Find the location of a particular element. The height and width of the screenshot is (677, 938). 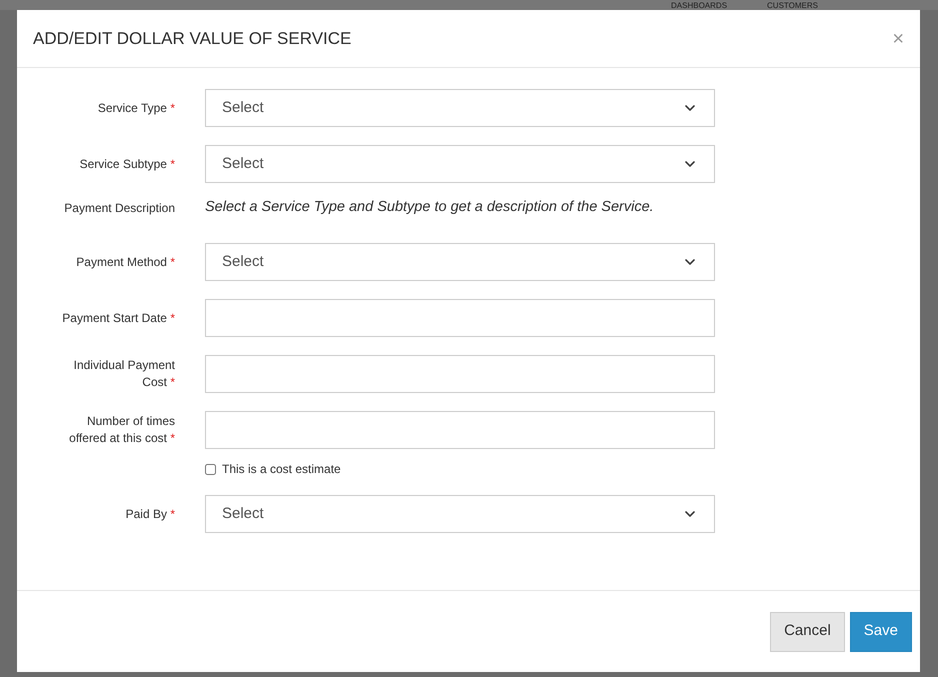

field-label: Service Type * is located at coordinates (136, 107).